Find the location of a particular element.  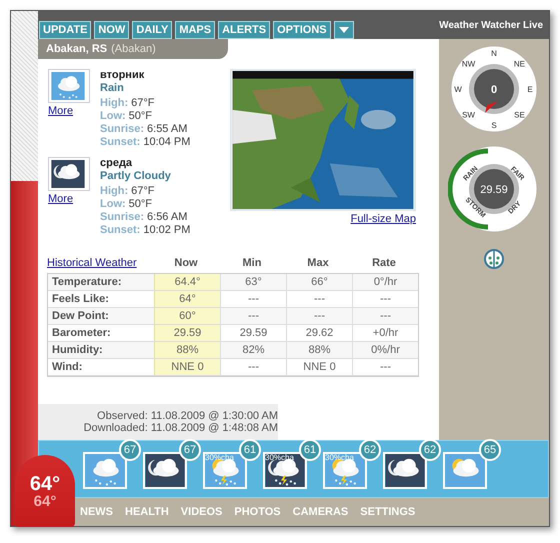

field-value: 6:56 AM is located at coordinates (167, 217).